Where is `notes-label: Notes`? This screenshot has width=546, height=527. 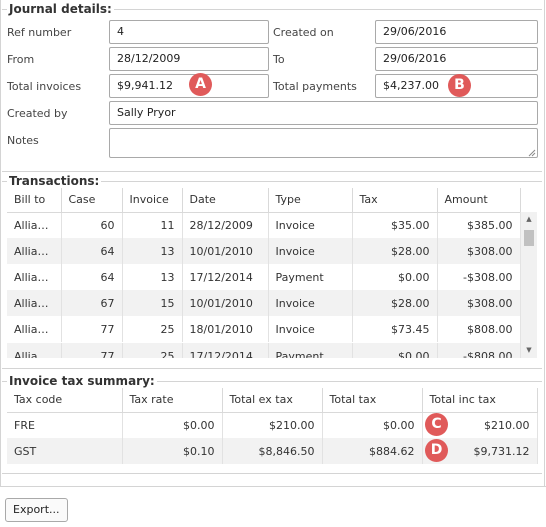 notes-label: Notes is located at coordinates (23, 140).